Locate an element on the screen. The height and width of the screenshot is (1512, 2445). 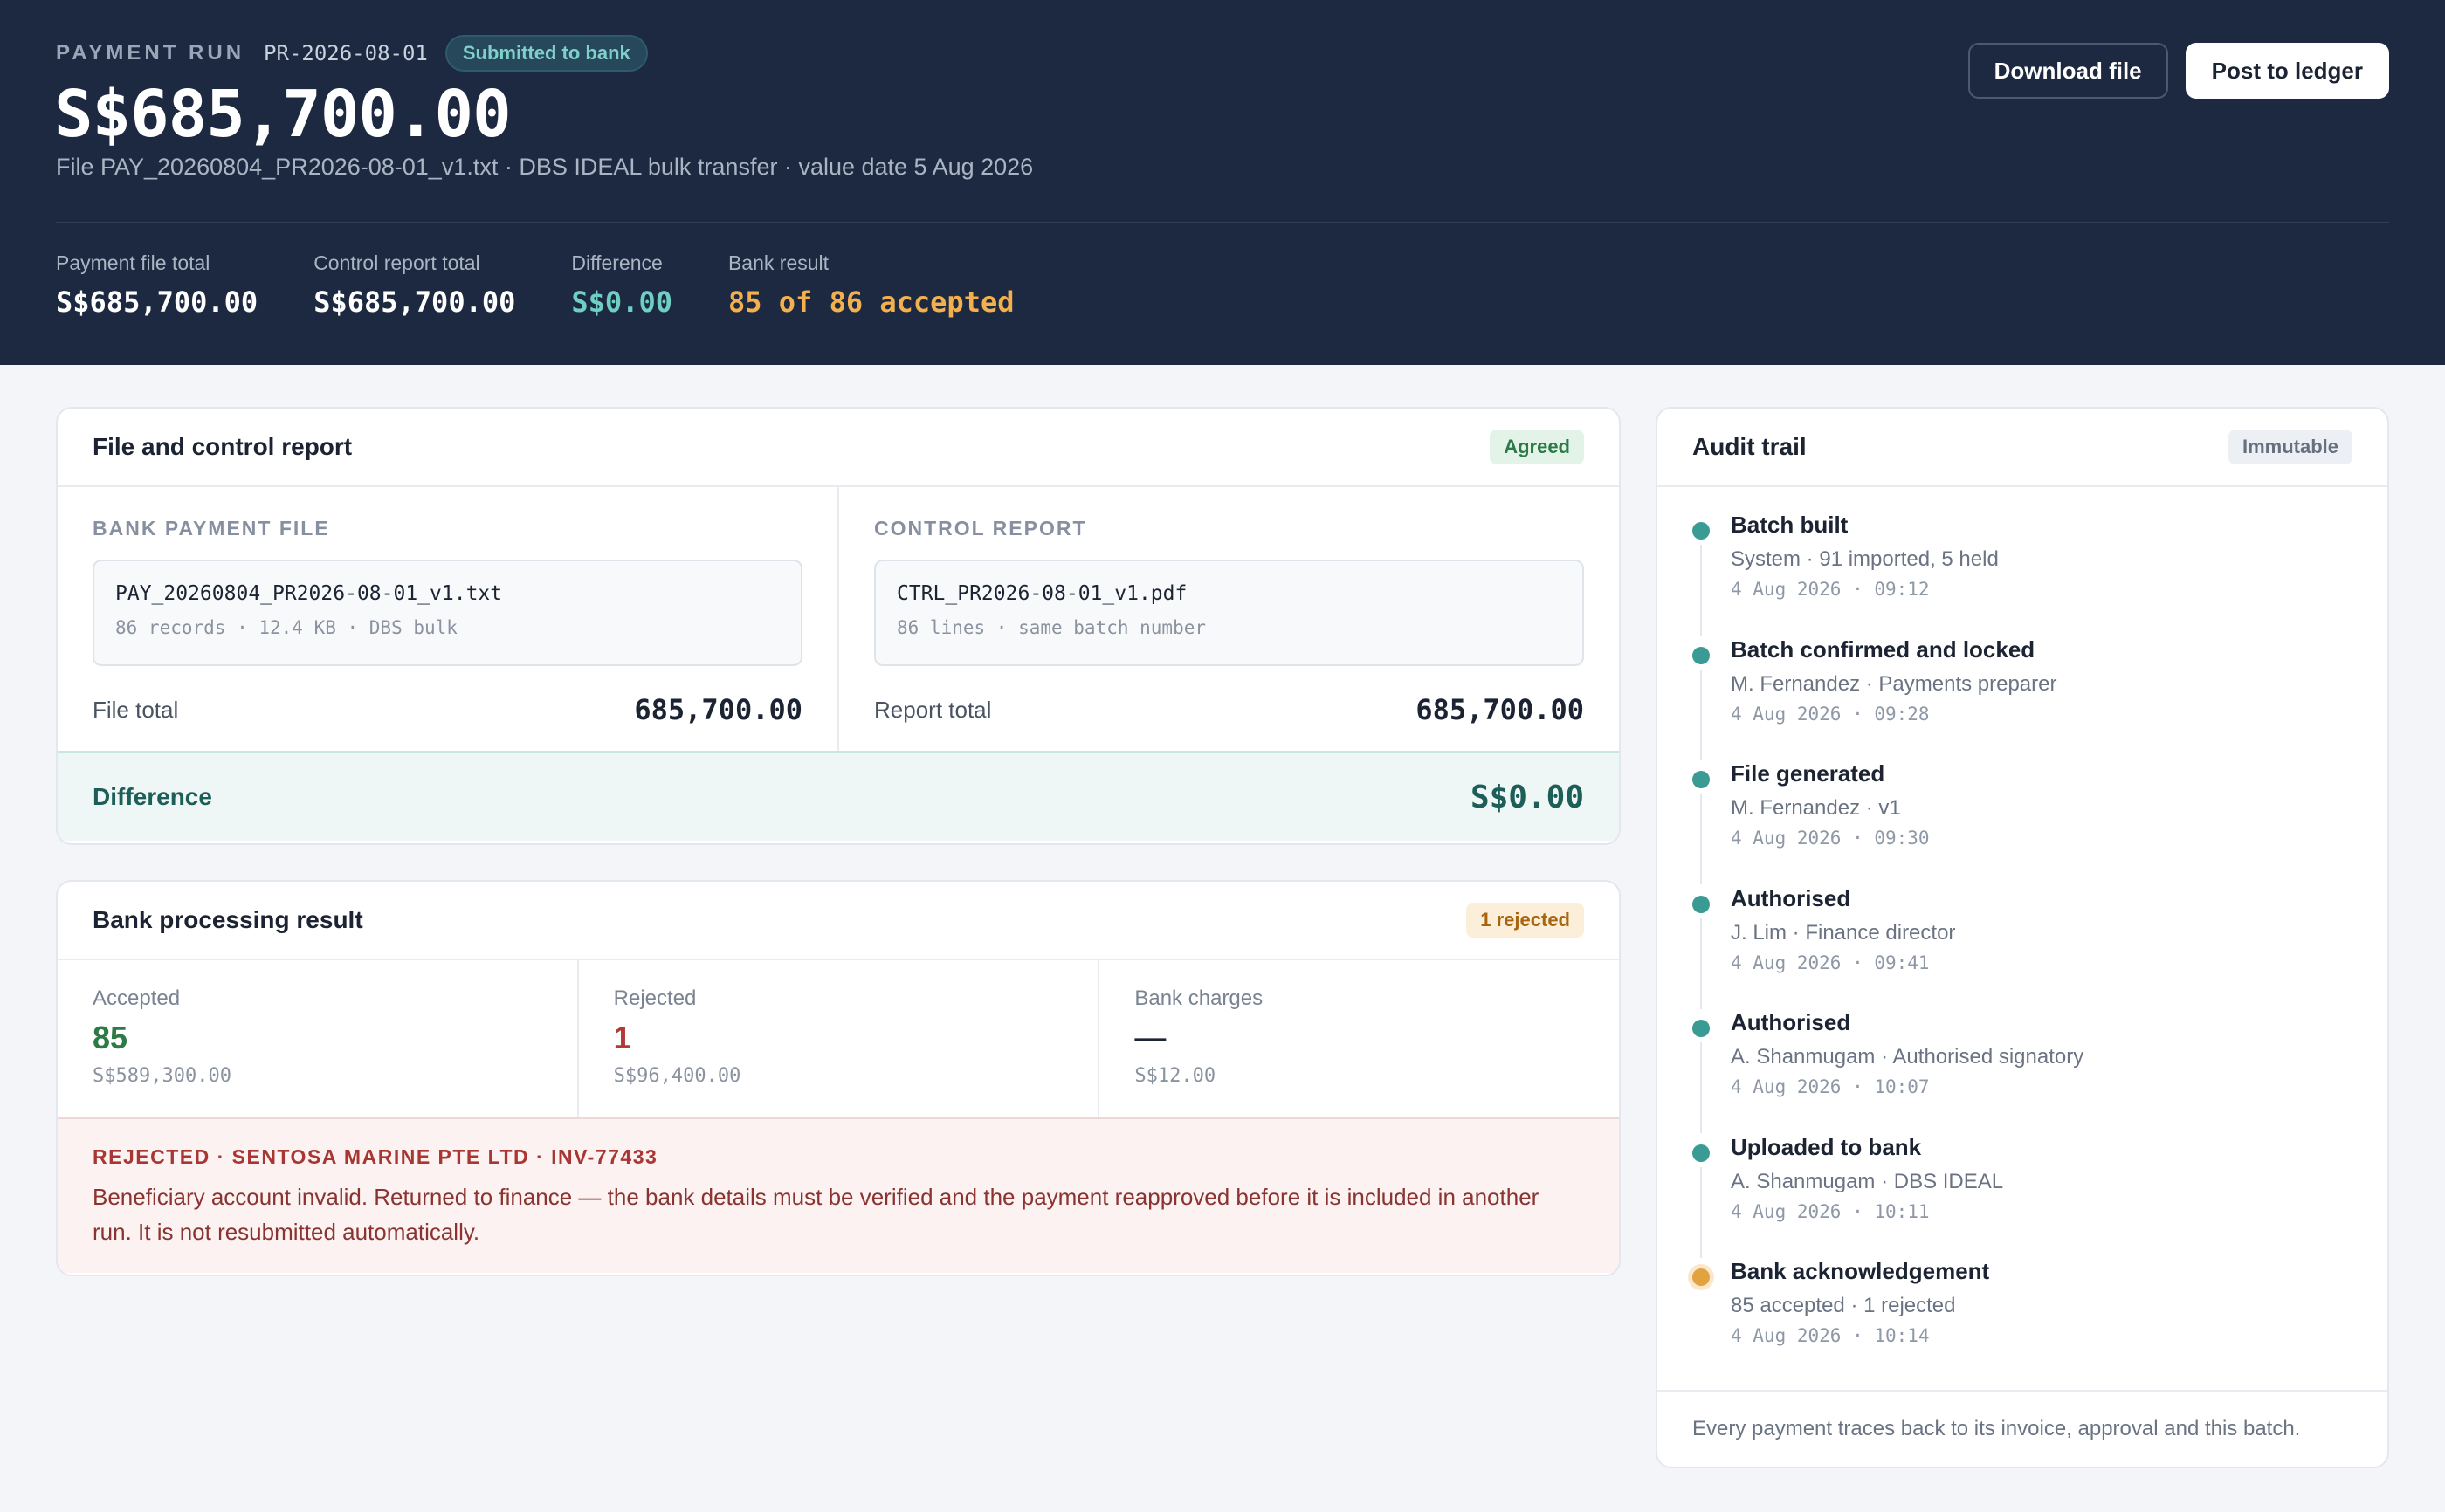
audit-timestamp: 4 Aug 2026 · 10:14 is located at coordinates (1831, 1336).